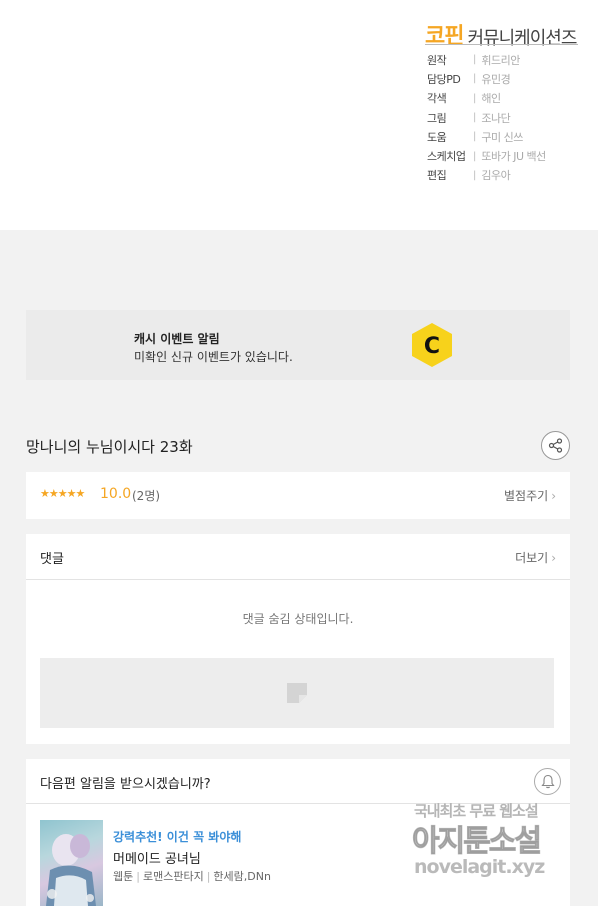  Describe the element at coordinates (446, 157) in the screenshot. I see `credit-role: 스케치업` at that location.